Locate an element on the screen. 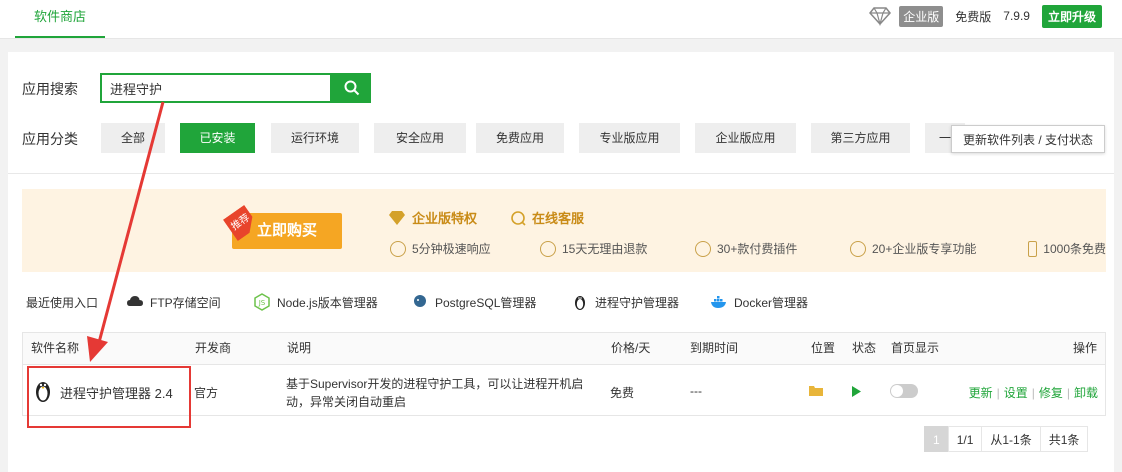 The width and height of the screenshot is (1122, 472). online-service-title: 在线客服 is located at coordinates (547, 217).